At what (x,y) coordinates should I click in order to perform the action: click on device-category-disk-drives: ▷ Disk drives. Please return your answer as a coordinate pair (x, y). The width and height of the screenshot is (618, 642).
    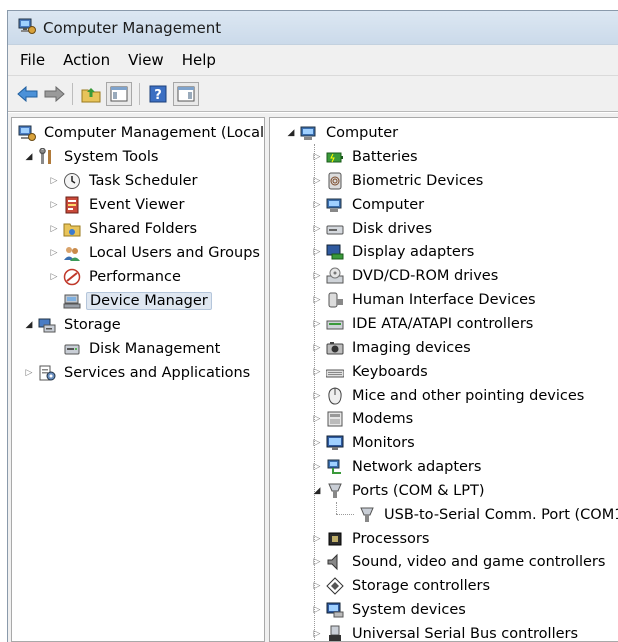
    Looking at the image, I should click on (372, 229).